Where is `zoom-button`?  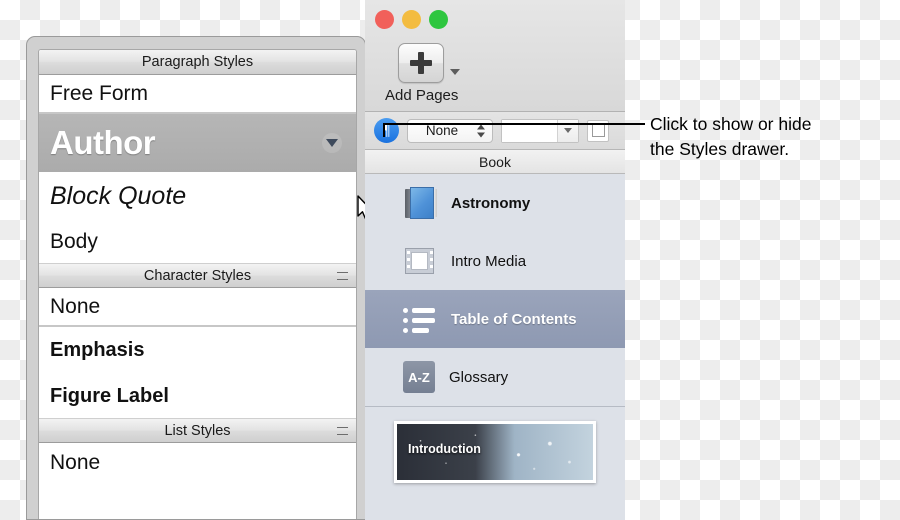 zoom-button is located at coordinates (438, 19).